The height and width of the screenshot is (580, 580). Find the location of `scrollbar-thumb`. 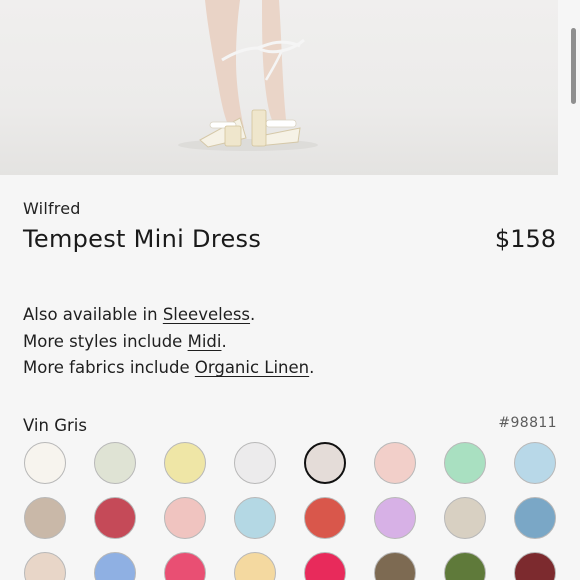

scrollbar-thumb is located at coordinates (573, 66).